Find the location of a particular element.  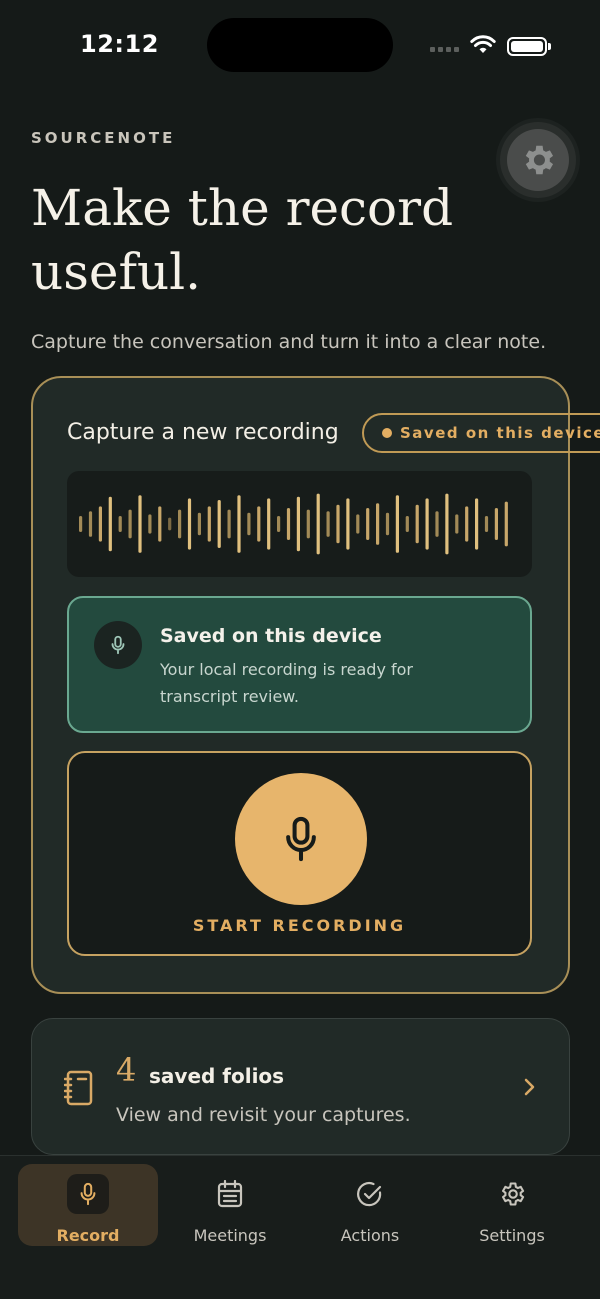

brand-label: SOURCENOTE is located at coordinates (103, 138).